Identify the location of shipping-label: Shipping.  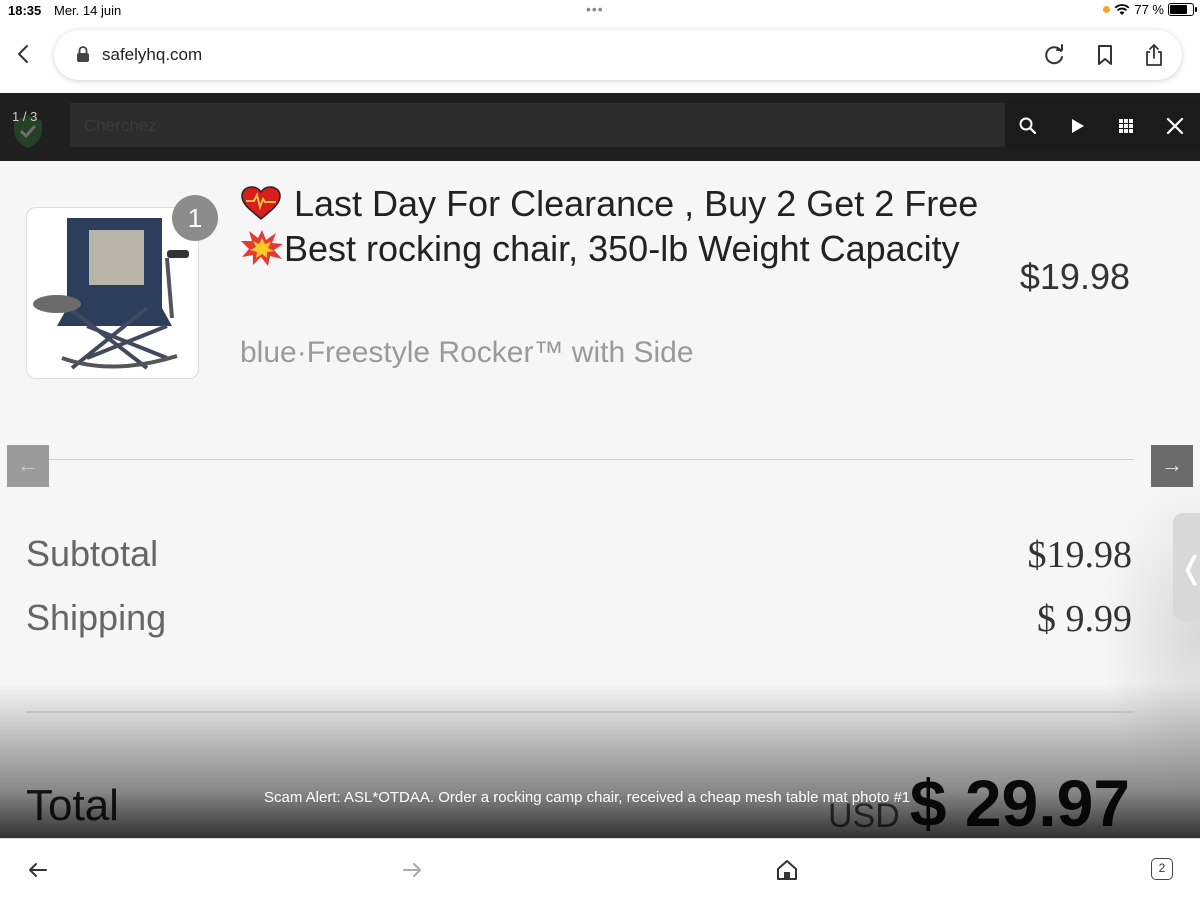
(96, 617).